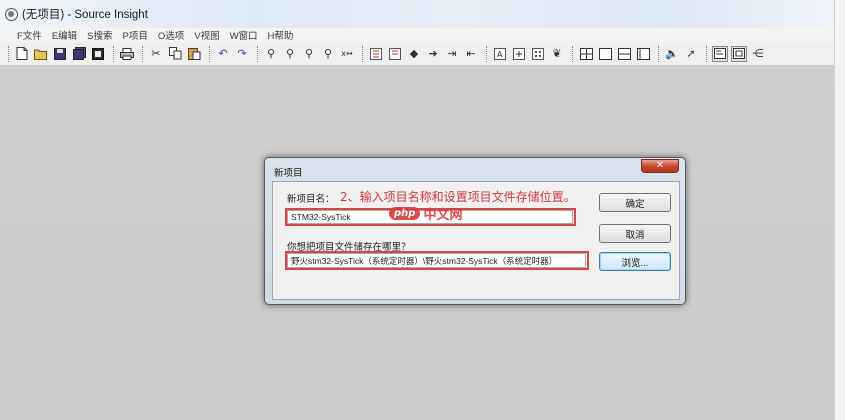  Describe the element at coordinates (586, 54) in the screenshot. I see `layout-grid-icon` at that location.